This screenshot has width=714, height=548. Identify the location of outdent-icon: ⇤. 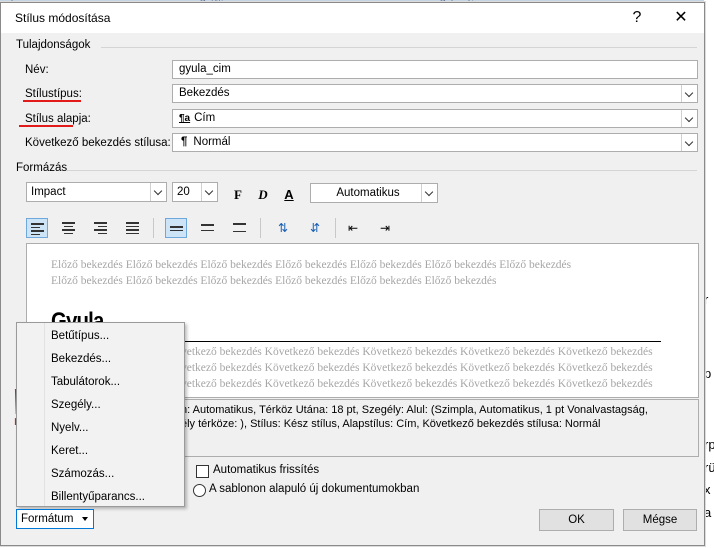
(353, 228).